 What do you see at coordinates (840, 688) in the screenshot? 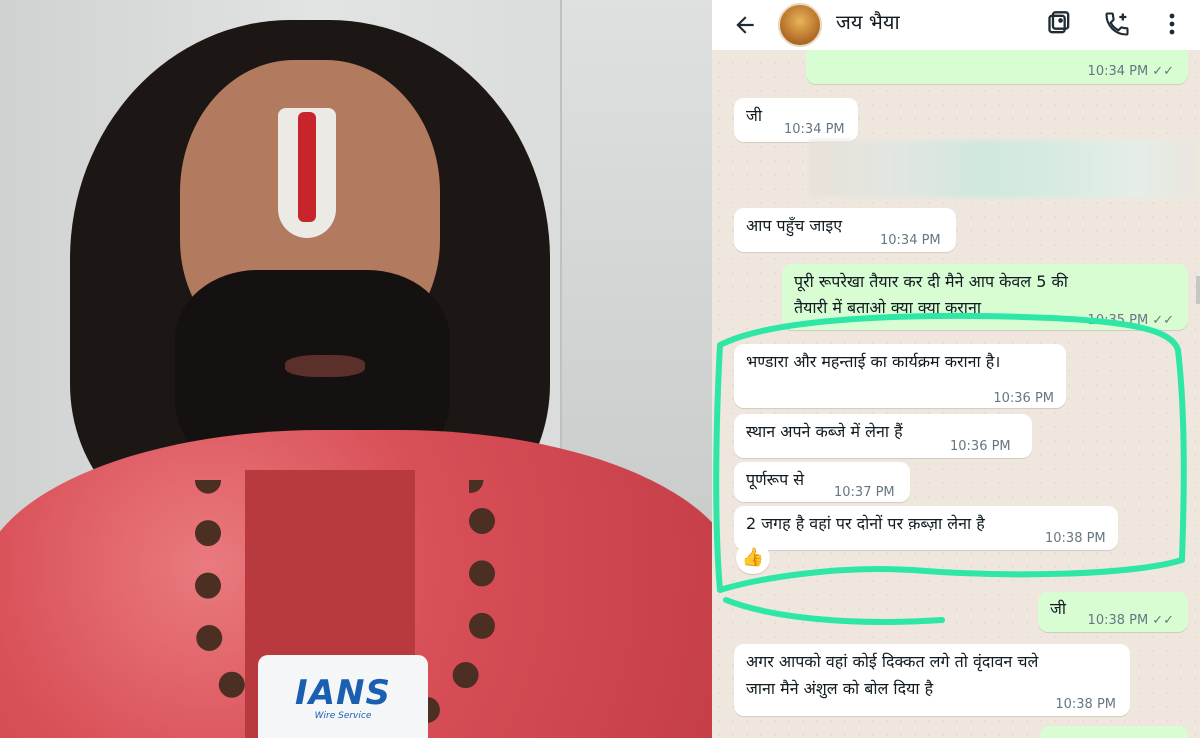
I see `message-text-line2: जाना मैने अंशुल को बोल दिया है` at bounding box center [840, 688].